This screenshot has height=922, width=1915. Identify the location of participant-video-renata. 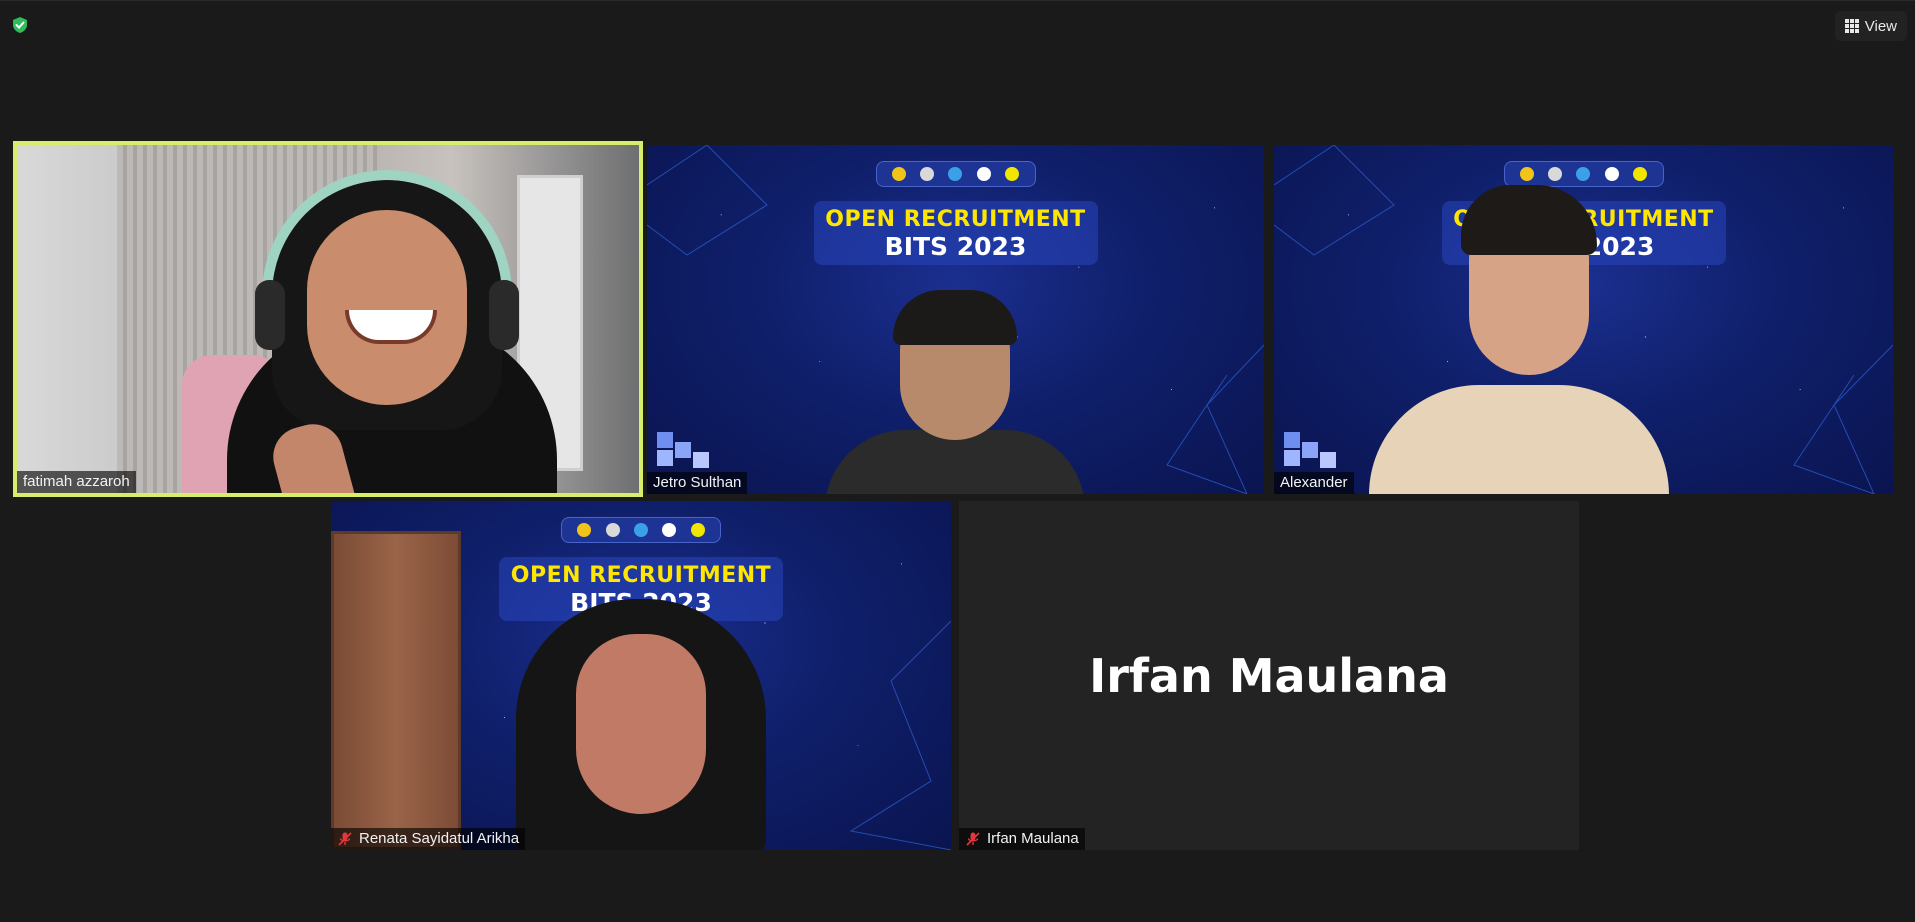
(641, 714).